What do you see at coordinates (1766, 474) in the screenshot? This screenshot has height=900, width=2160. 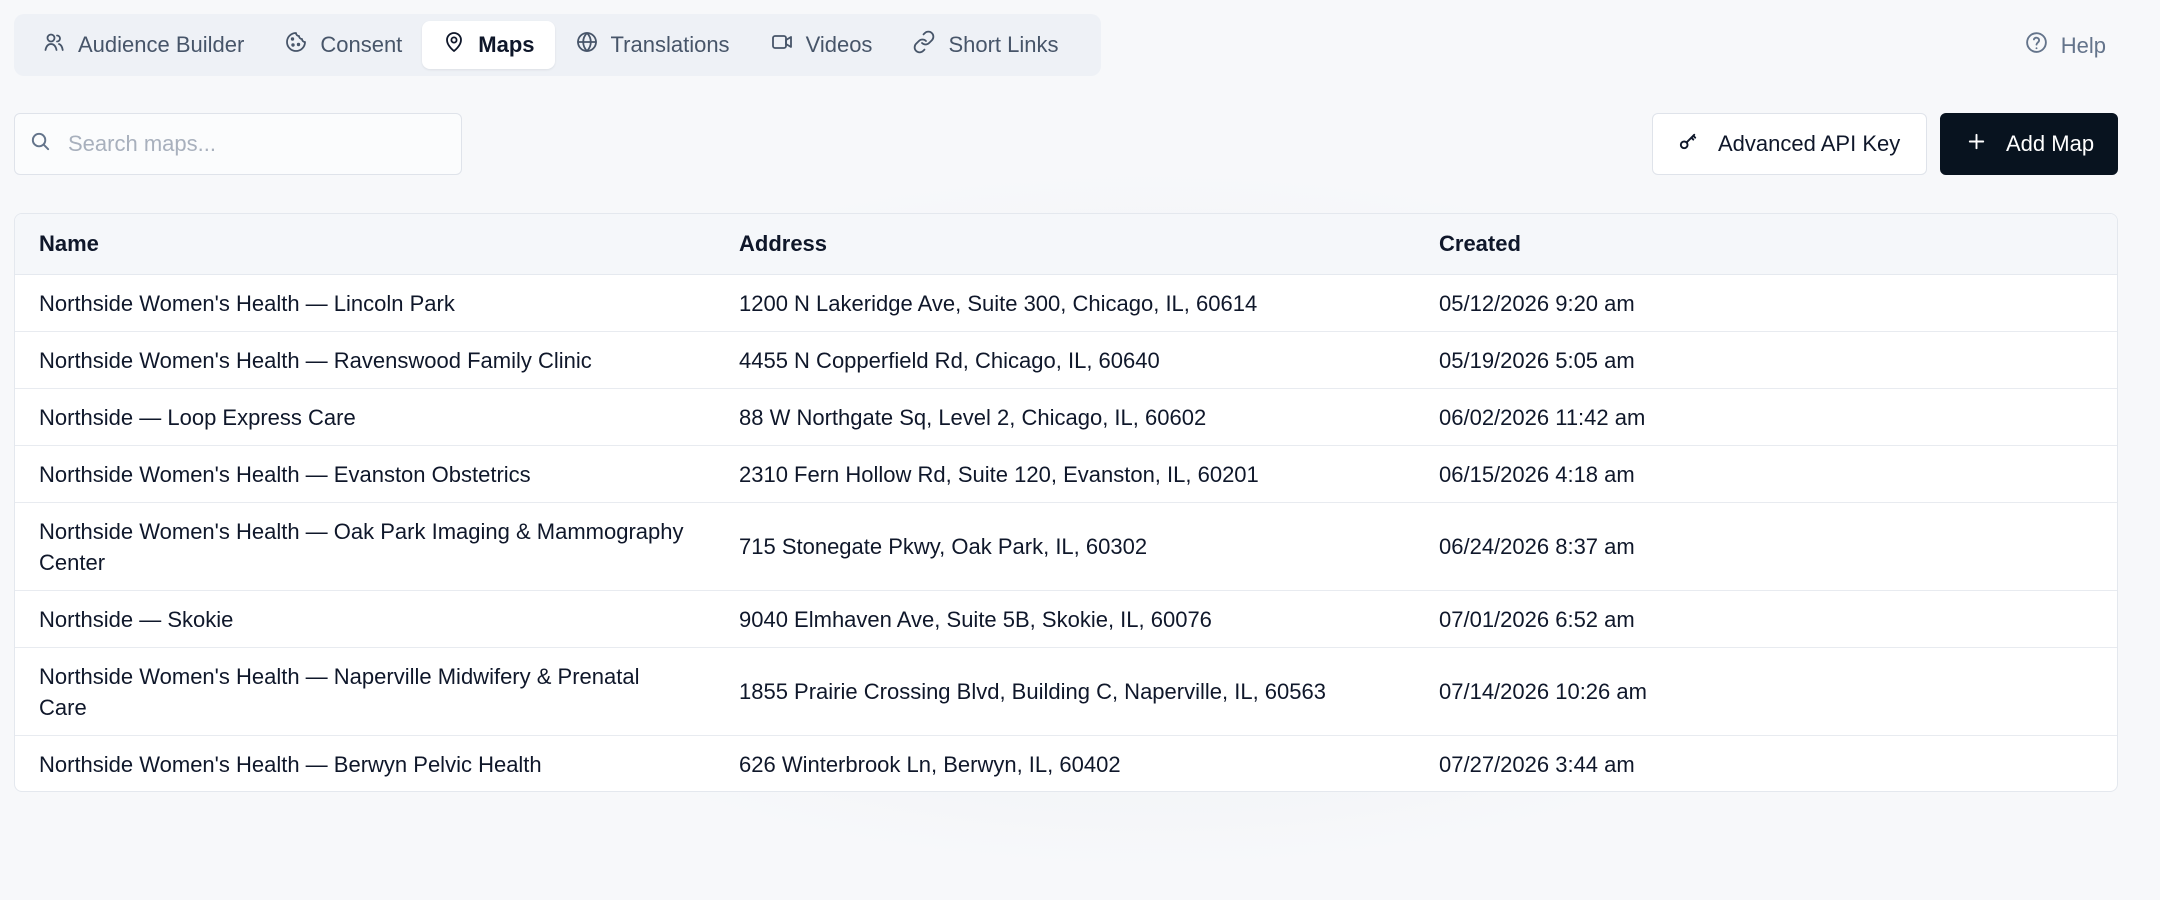 I see `map-created: 06/15/2026 4:18 am` at bounding box center [1766, 474].